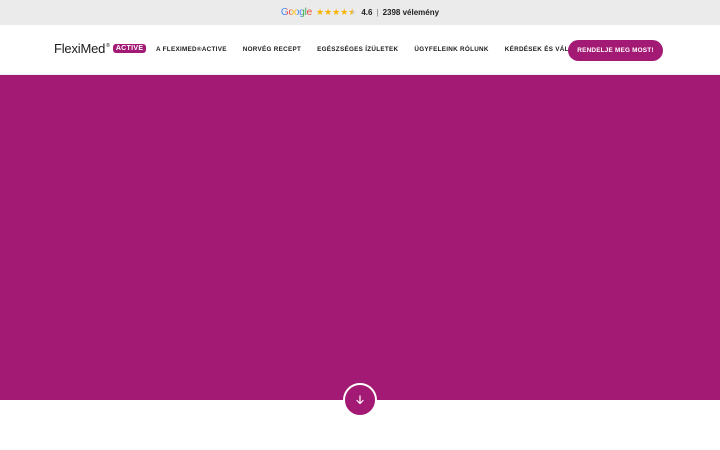 Image resolution: width=720 pixels, height=450 pixels. What do you see at coordinates (80, 48) in the screenshot?
I see `logo-text: FlexiMed` at bounding box center [80, 48].